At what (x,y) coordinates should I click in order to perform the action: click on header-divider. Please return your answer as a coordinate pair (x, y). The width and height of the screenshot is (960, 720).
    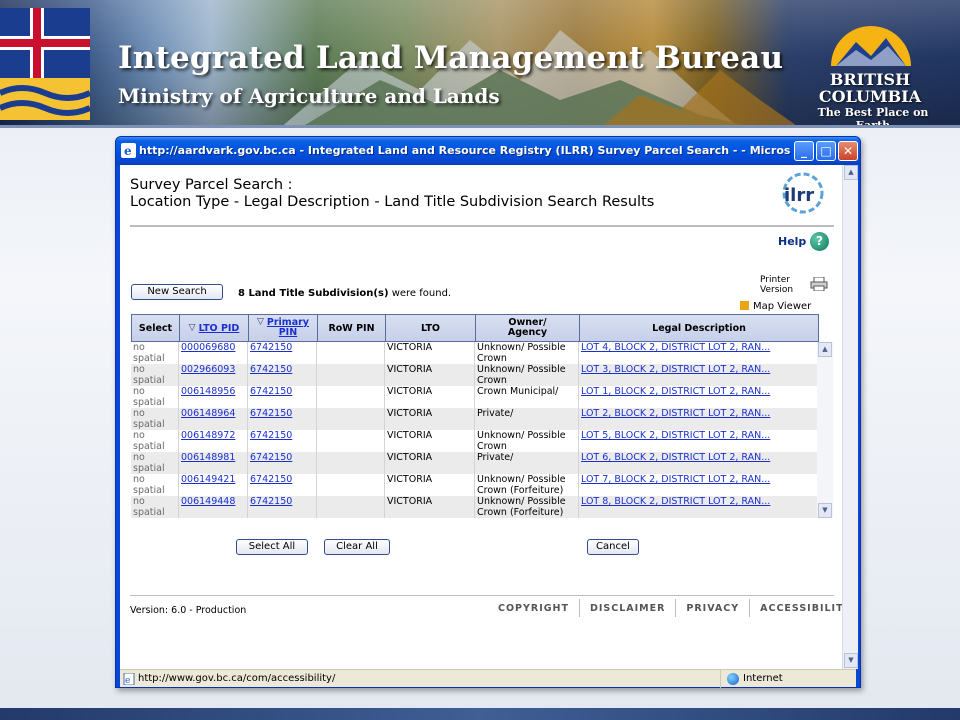
    Looking at the image, I should click on (482, 226).